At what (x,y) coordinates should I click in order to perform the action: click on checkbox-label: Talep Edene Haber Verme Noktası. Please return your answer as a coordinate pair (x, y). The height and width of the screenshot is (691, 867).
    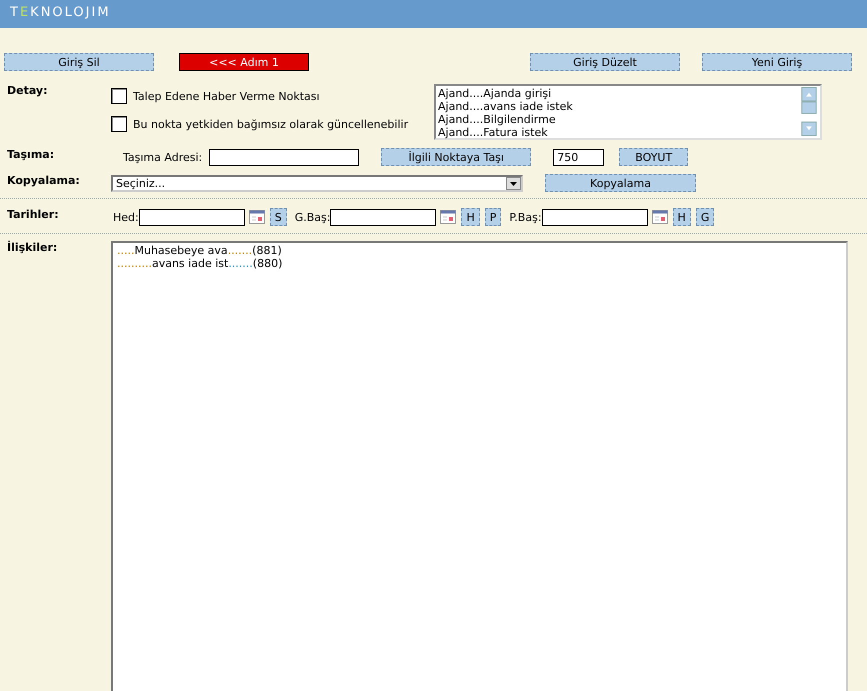
    Looking at the image, I should click on (226, 96).